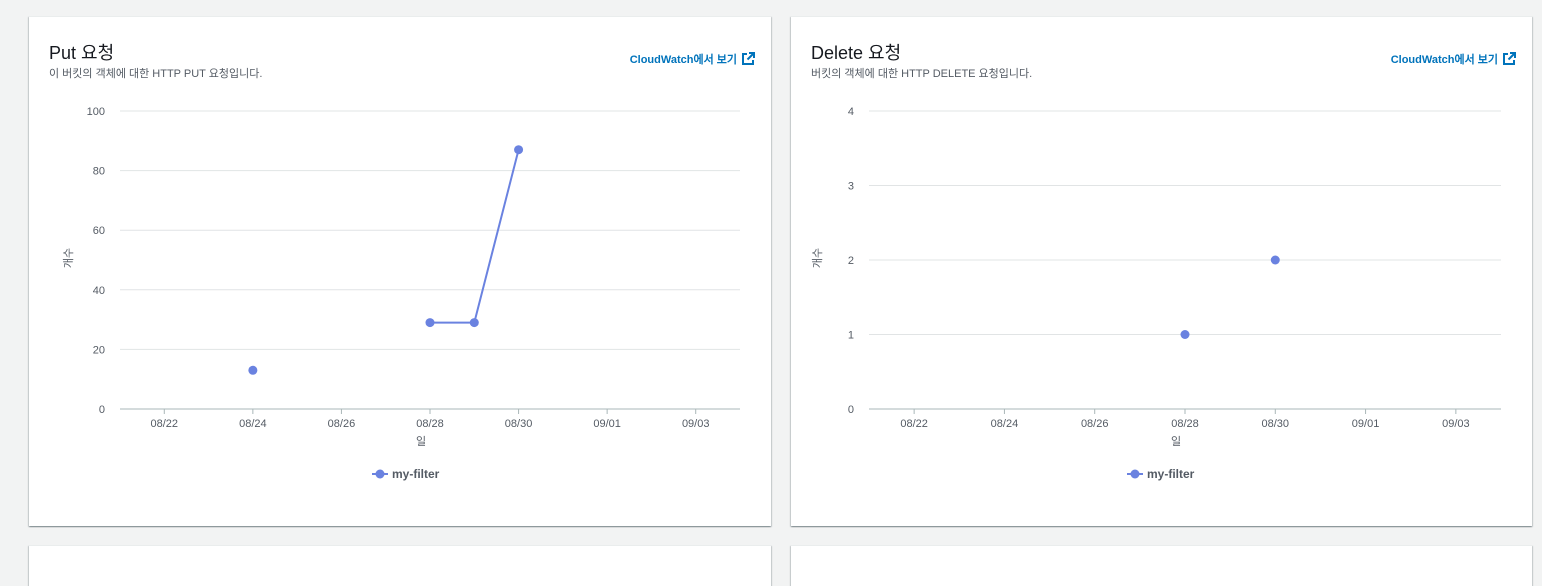 This screenshot has height=586, width=1542. Describe the element at coordinates (851, 261) in the screenshot. I see `y-tick-label: 2` at that location.